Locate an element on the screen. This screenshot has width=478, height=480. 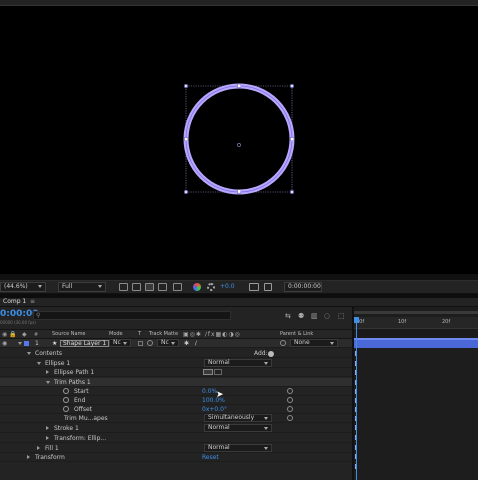
show-snapshot-icon is located at coordinates (268, 287).